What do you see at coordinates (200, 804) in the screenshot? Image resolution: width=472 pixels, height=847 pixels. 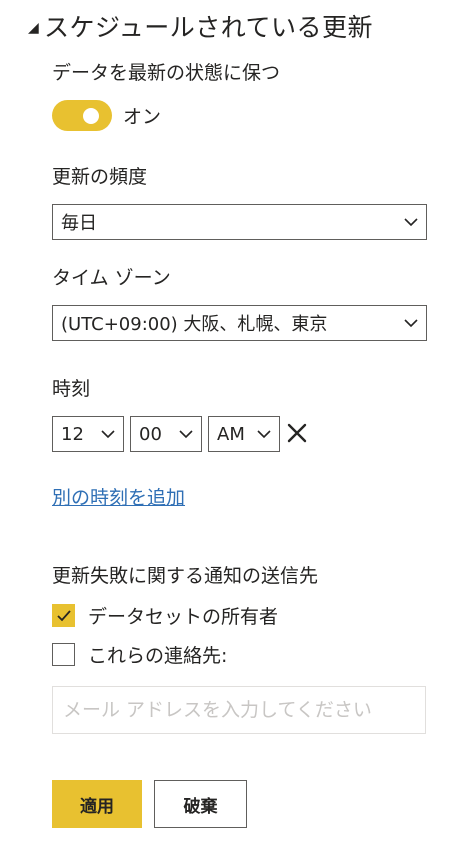 I see `discard-button: 破棄` at bounding box center [200, 804].